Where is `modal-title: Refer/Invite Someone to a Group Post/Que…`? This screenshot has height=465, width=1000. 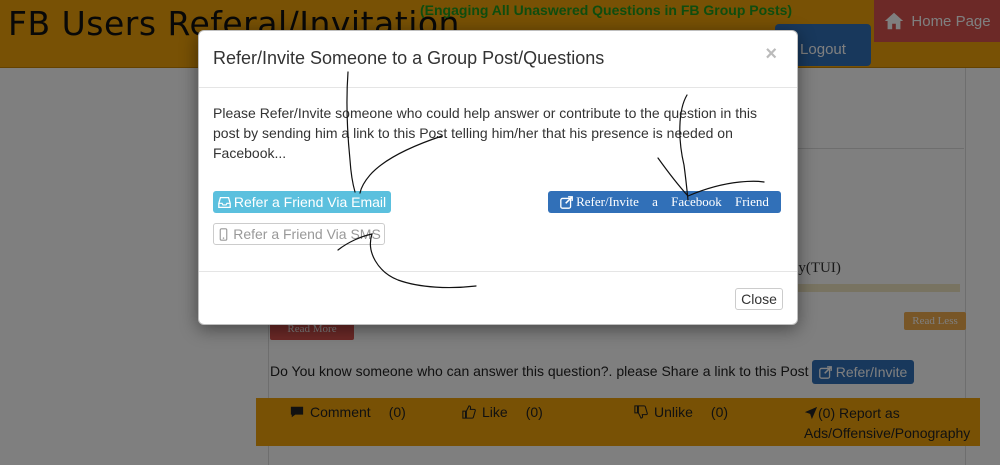 modal-title: Refer/Invite Someone to a Group Post/Que… is located at coordinates (409, 58).